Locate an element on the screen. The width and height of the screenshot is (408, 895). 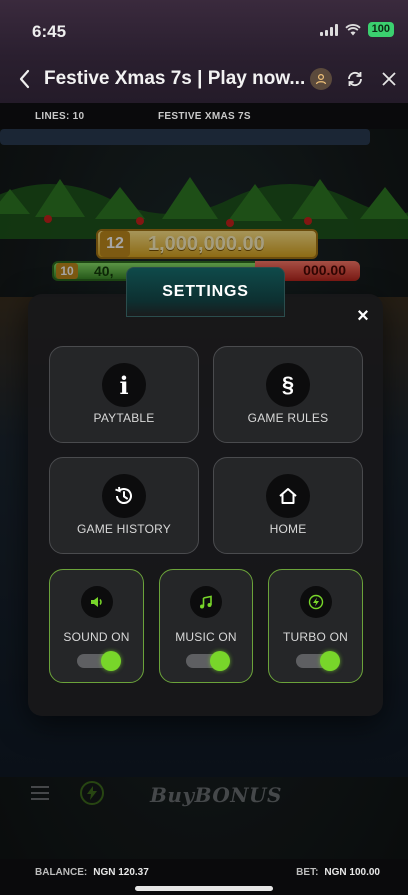
status-time: 6:45 is located at coordinates (49, 31).